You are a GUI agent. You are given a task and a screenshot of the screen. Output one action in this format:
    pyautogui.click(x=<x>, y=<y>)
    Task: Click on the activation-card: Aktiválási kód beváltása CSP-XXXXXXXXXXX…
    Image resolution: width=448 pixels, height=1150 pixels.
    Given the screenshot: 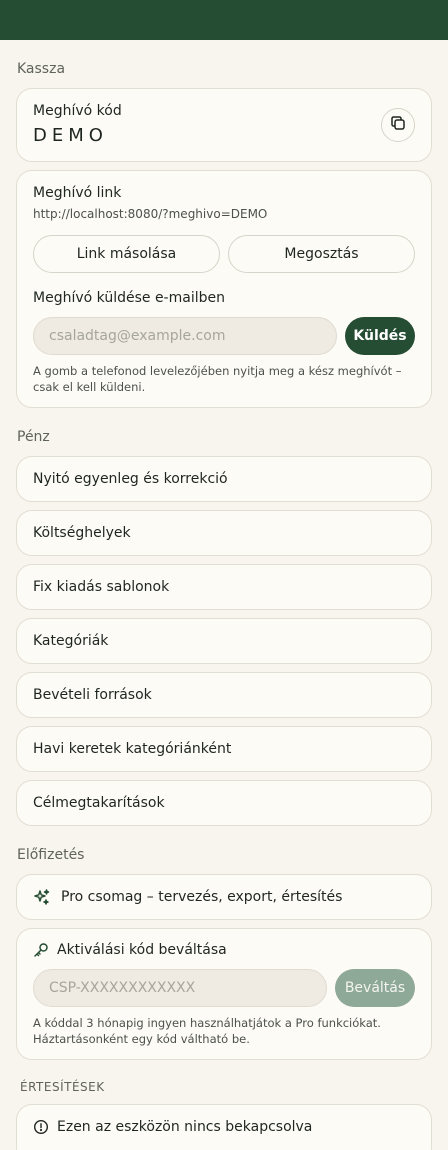 What is the action you would take?
    pyautogui.click(x=224, y=994)
    